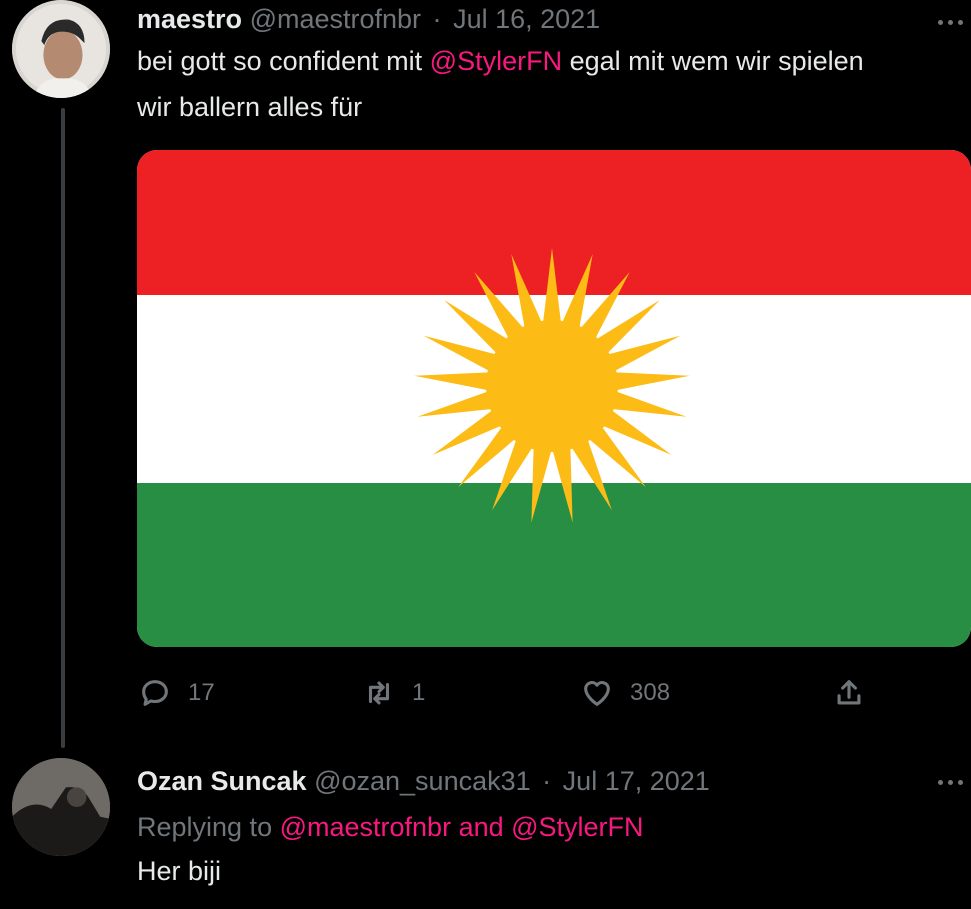 The image size is (971, 909). I want to click on reply-icon, so click(155, 693).